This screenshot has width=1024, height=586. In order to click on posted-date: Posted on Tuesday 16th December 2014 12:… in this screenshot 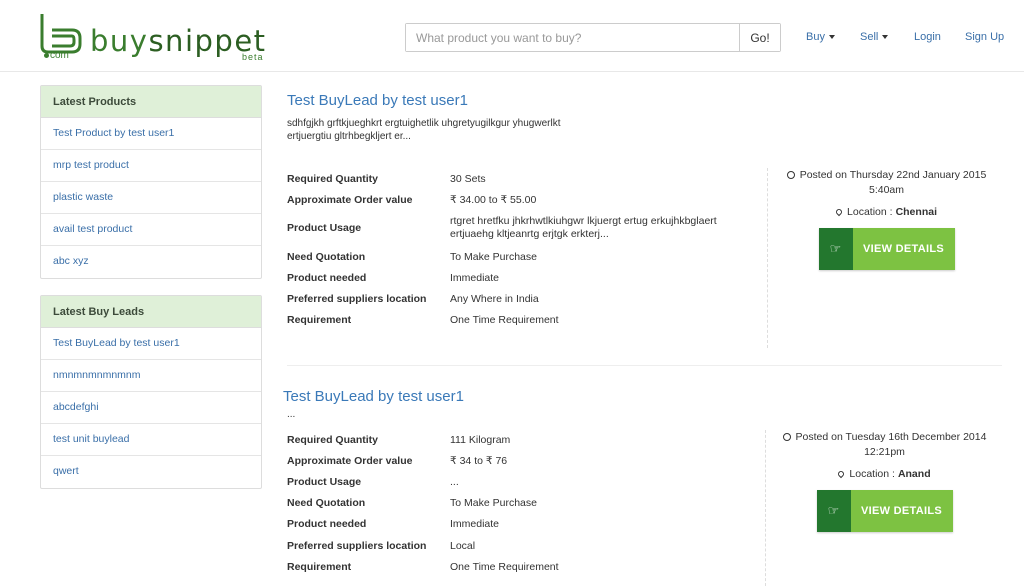, I will do `click(884, 445)`.